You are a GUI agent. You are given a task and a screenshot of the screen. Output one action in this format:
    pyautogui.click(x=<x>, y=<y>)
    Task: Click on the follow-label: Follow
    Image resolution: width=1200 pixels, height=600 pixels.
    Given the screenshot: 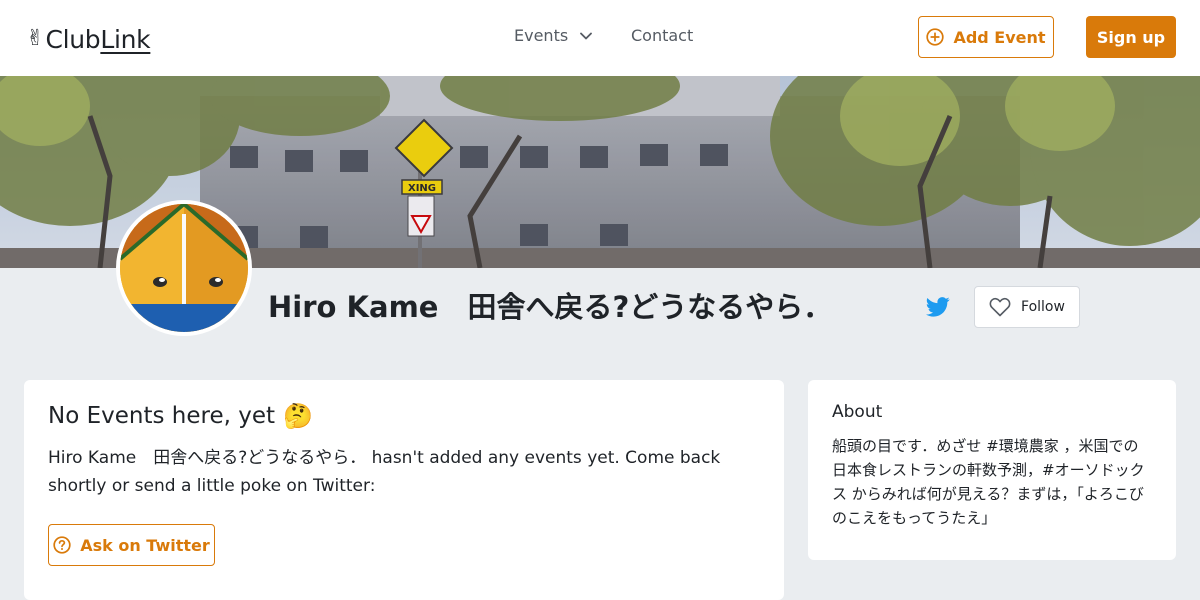 What is the action you would take?
    pyautogui.click(x=1043, y=307)
    